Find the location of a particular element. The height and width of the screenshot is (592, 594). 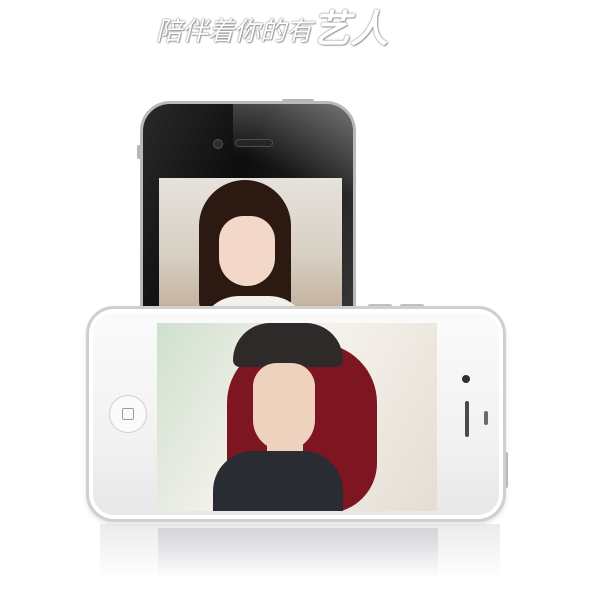

back-phone is located at coordinates (248, 221).